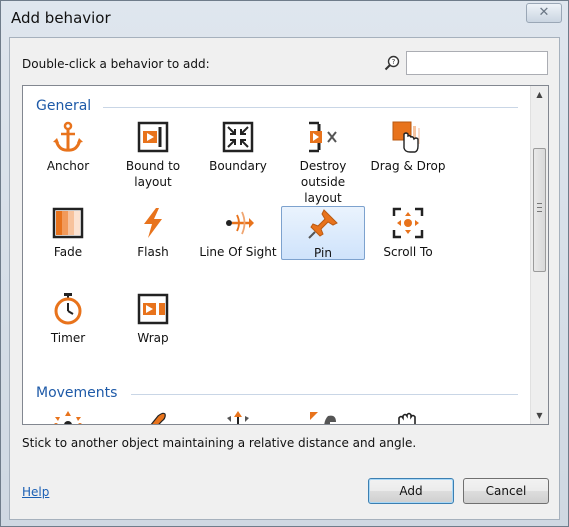 The height and width of the screenshot is (527, 569). I want to click on behavior-item-line-of-sight: Line Of Sight, so click(238, 233).